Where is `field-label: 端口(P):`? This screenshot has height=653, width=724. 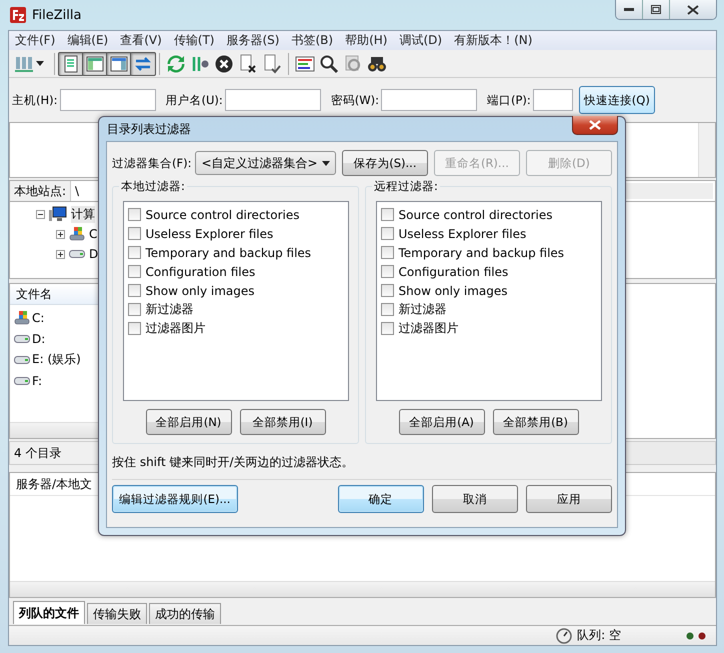
field-label: 端口(P): is located at coordinates (508, 100).